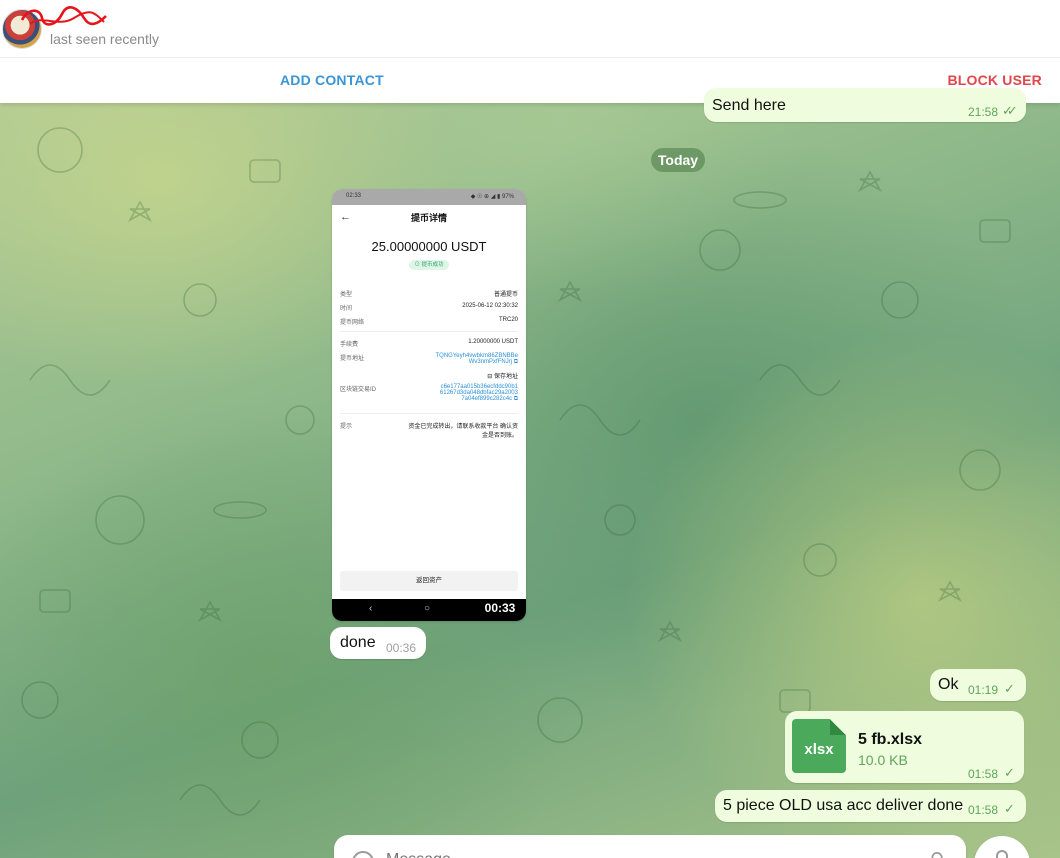  What do you see at coordinates (983, 690) in the screenshot?
I see `message-time: 01:19` at bounding box center [983, 690].